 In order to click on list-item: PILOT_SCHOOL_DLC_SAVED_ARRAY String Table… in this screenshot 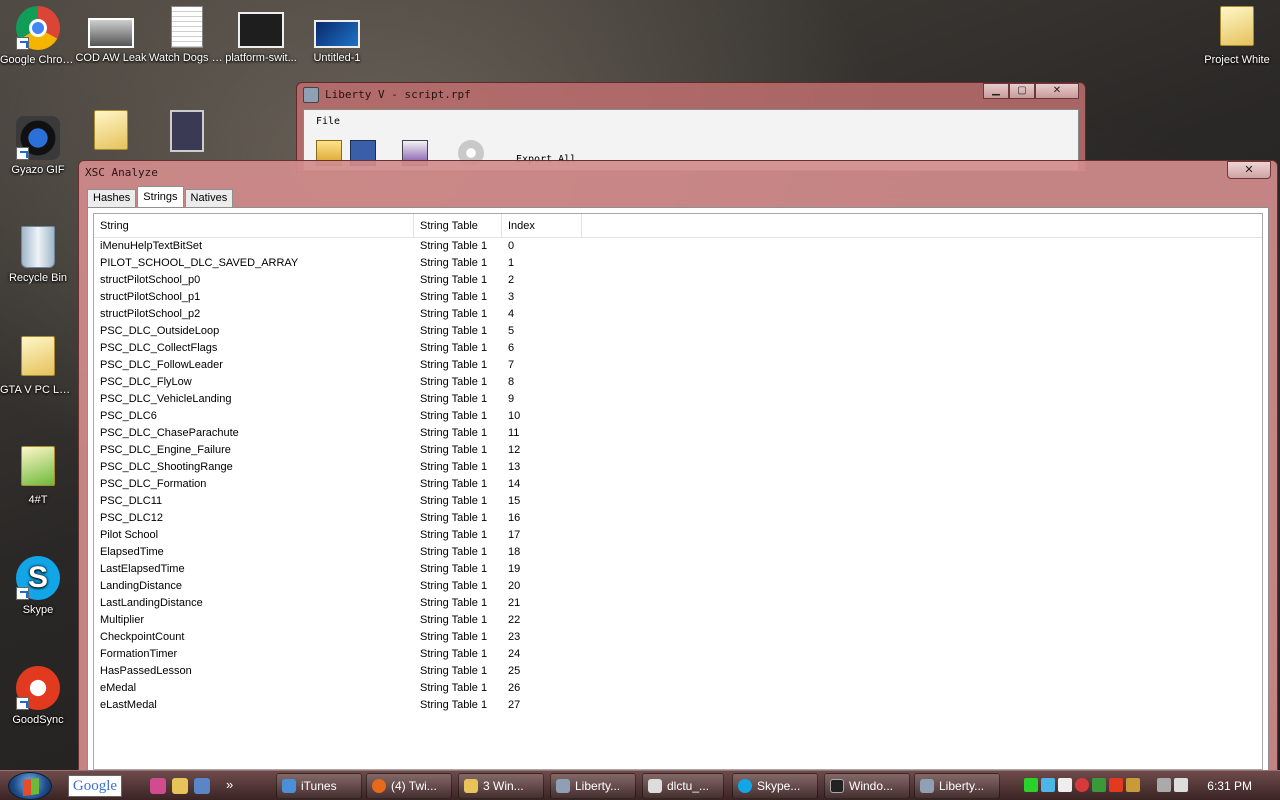, I will do `click(678, 263)`.